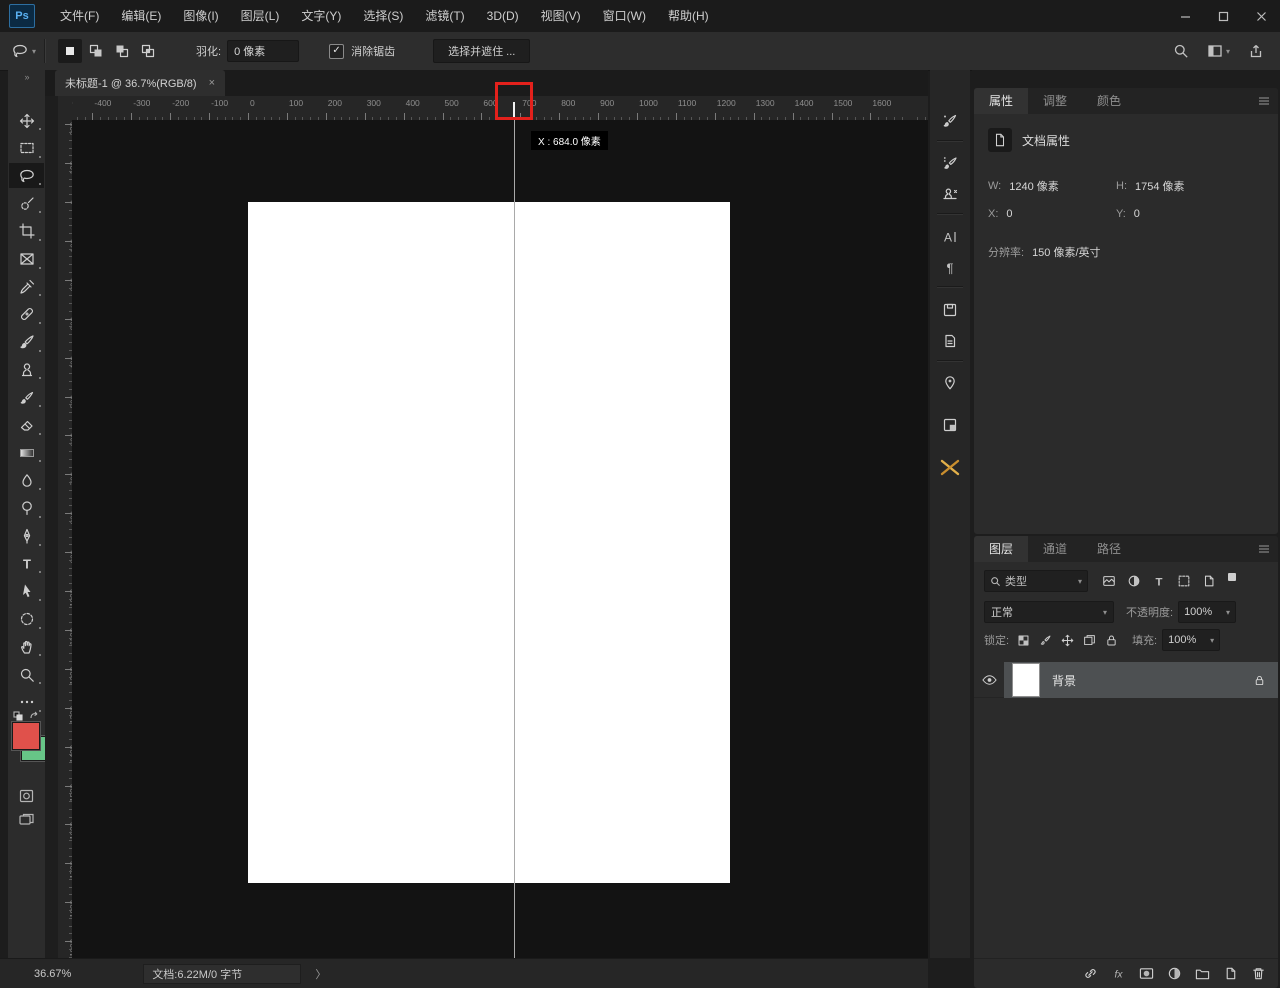 This screenshot has width=1280, height=988. Describe the element at coordinates (1023, 640) in the screenshot. I see `lock-transparent-icon` at that location.